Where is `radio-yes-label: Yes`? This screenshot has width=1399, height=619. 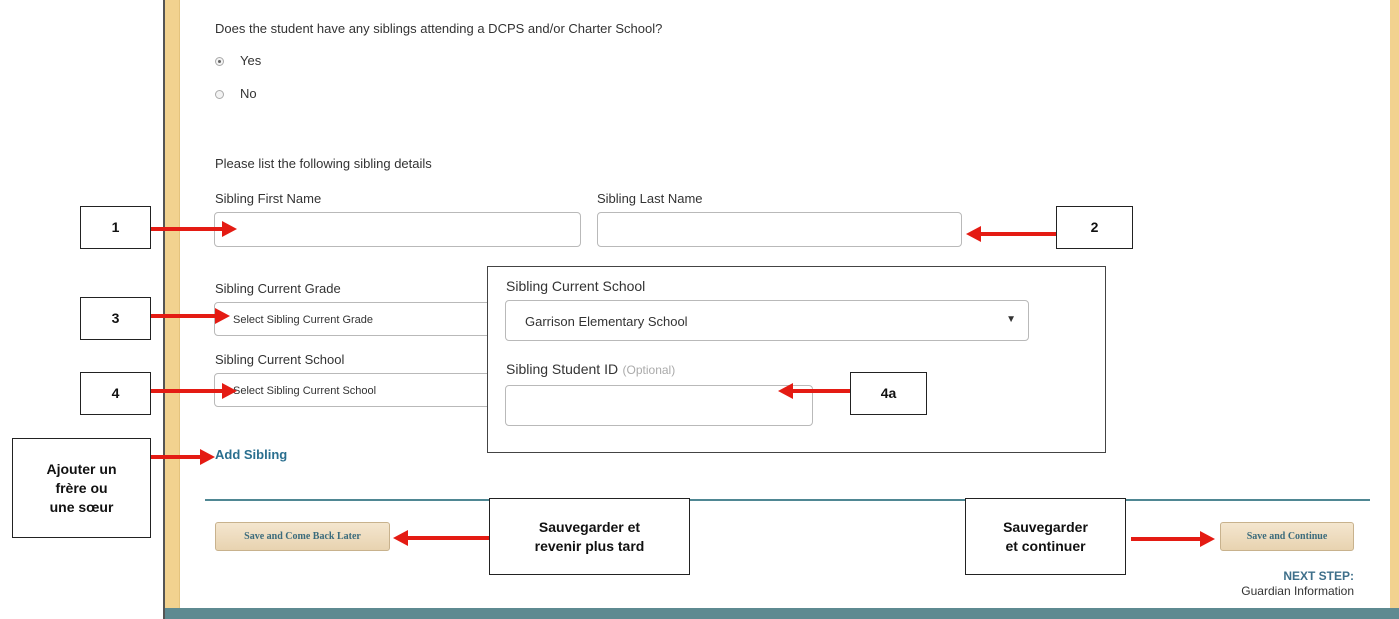
radio-yes-label: Yes is located at coordinates (251, 60).